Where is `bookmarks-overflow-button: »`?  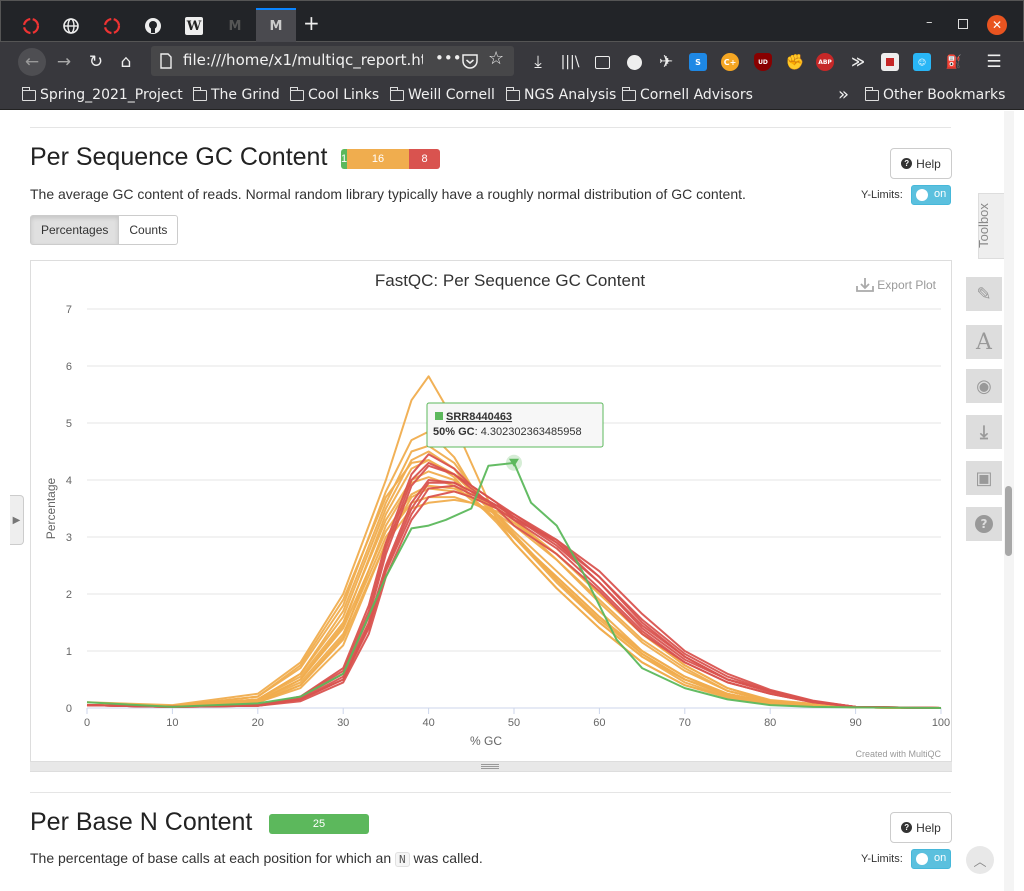 bookmarks-overflow-button: » is located at coordinates (843, 94).